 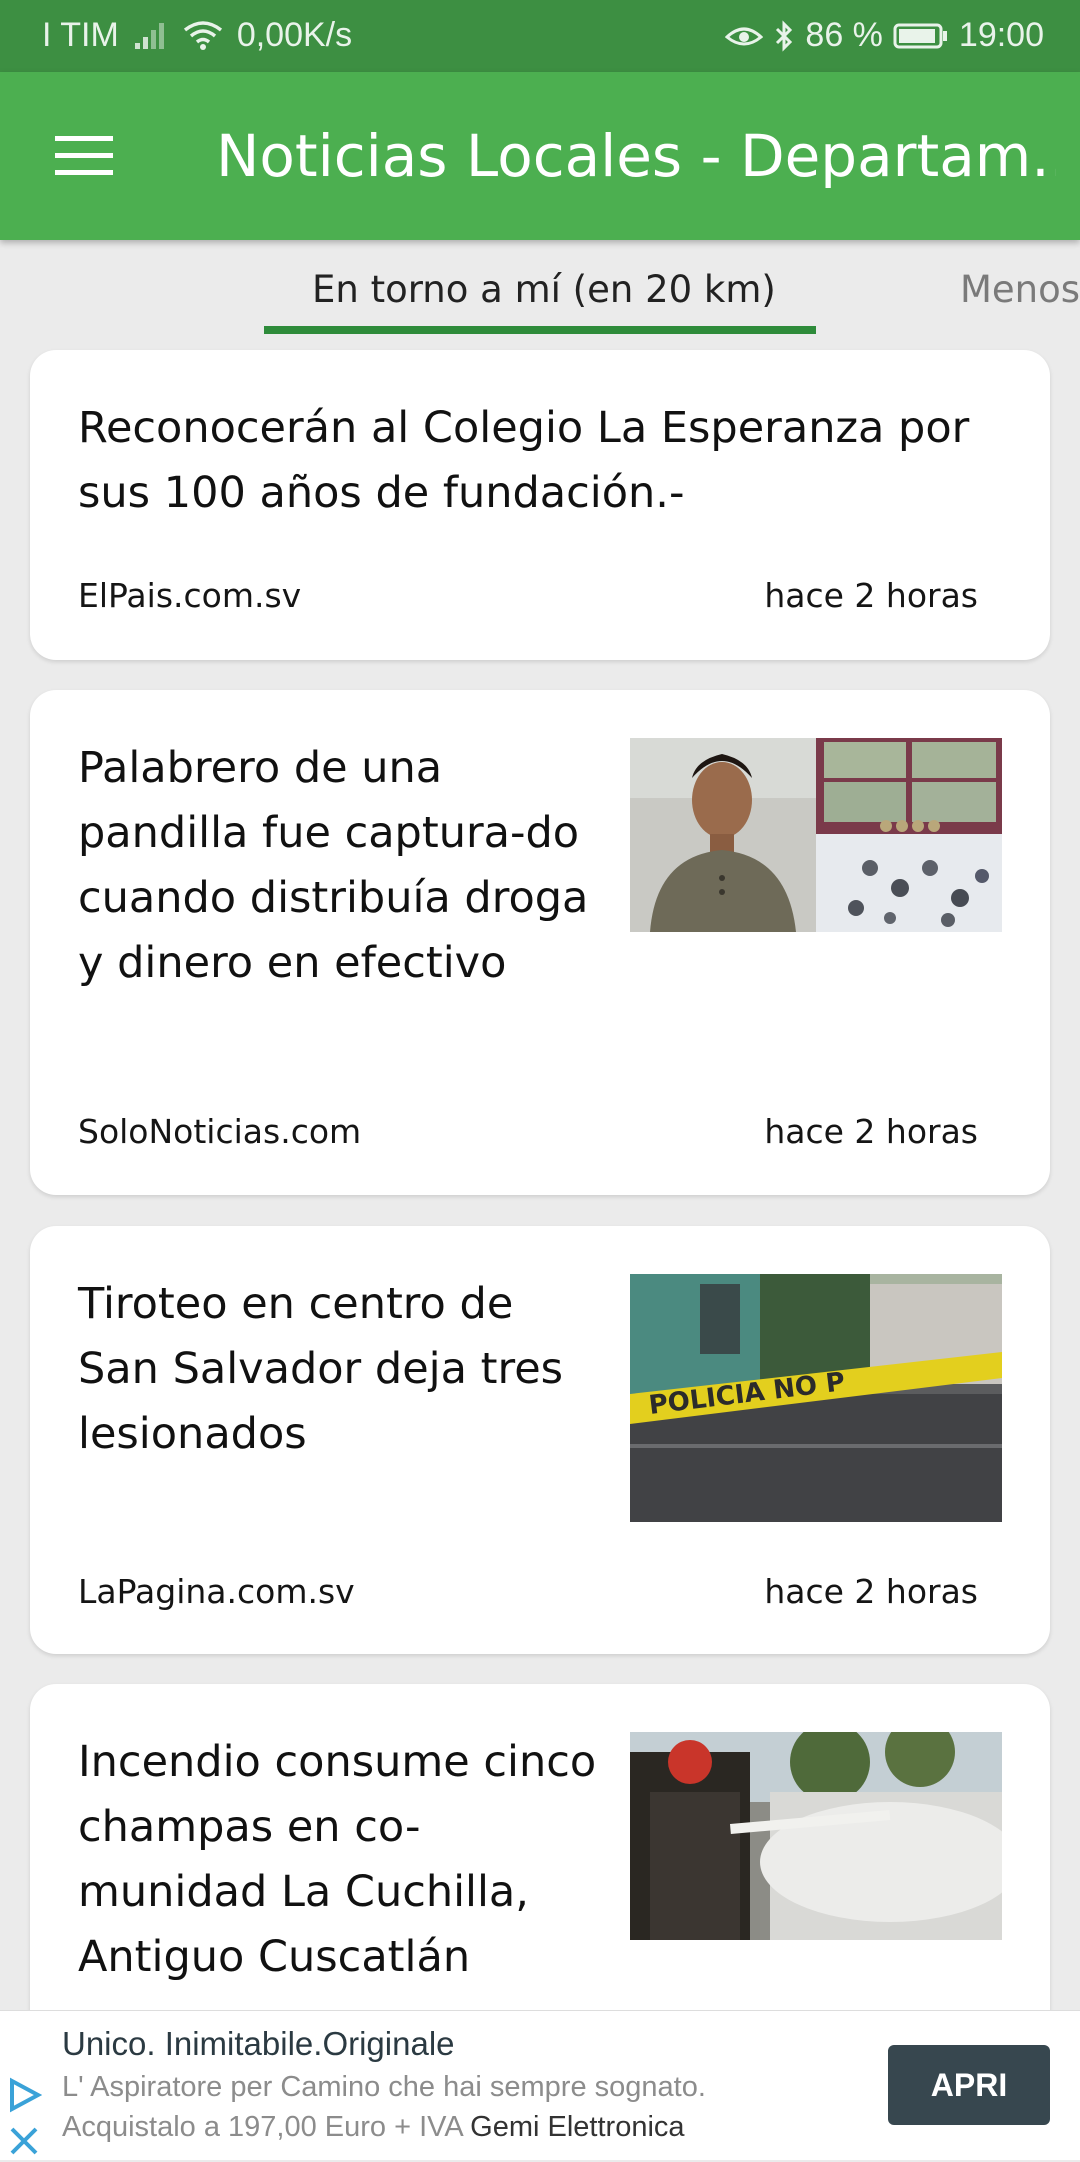 I want to click on status-bar: I TIM 0,00K/s 86 % 19:00, so click(x=540, y=36).